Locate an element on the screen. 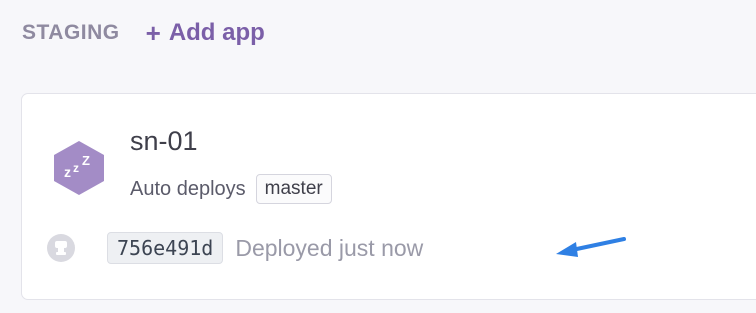 The height and width of the screenshot is (313, 756). stage-header: STAGING + Add app is located at coordinates (143, 33).